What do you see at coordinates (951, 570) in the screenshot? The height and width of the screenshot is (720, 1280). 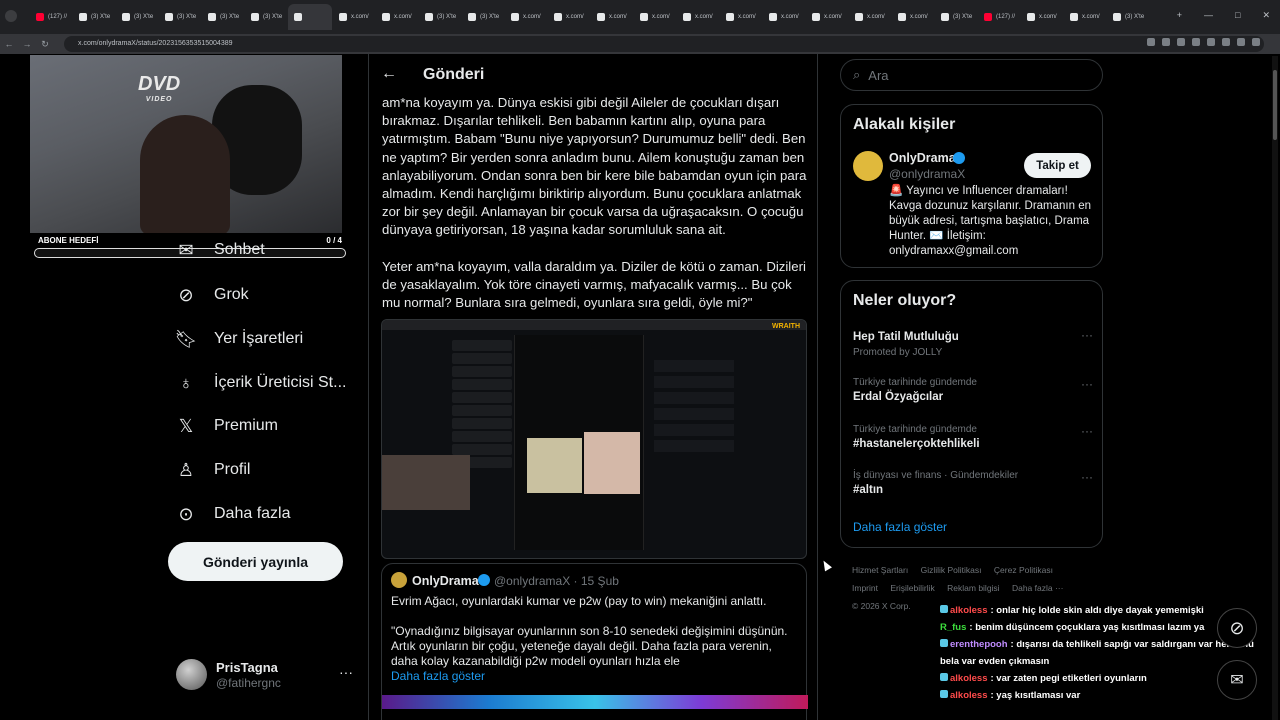 I see `footer-link: Gizlilik Politikası` at bounding box center [951, 570].